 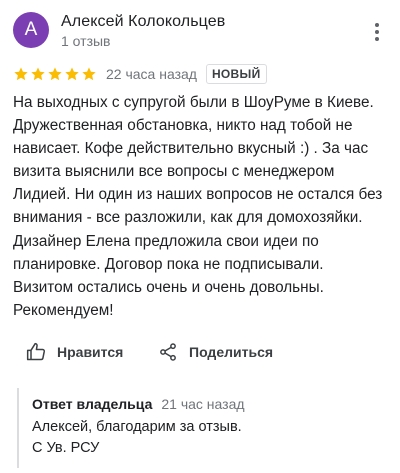 I want to click on like-button: Нравится, so click(x=74, y=352).